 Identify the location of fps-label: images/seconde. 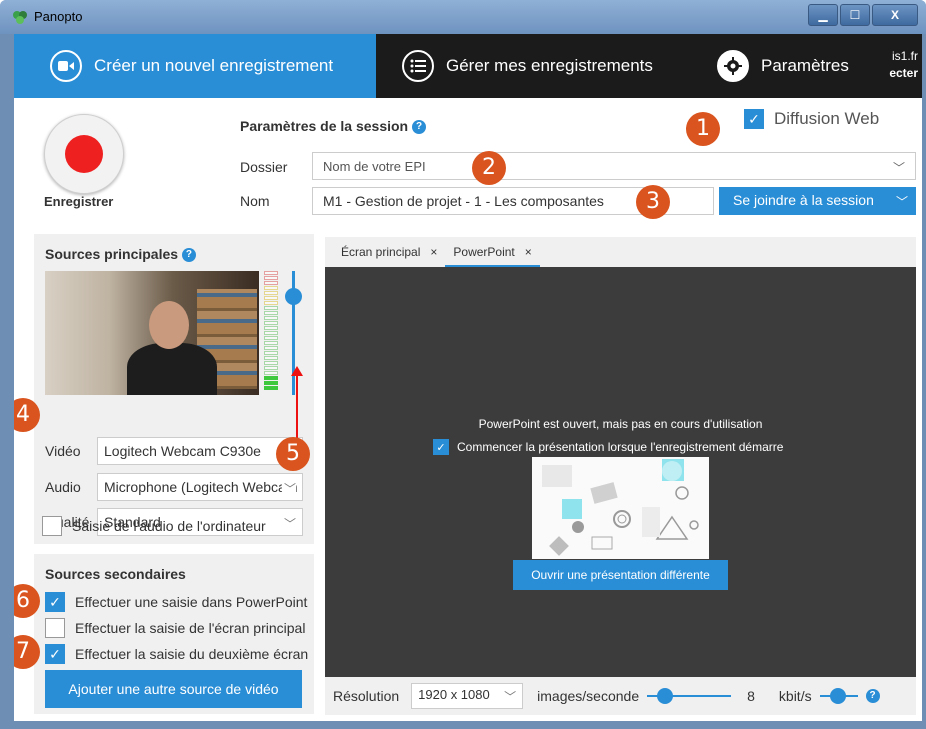
(588, 696).